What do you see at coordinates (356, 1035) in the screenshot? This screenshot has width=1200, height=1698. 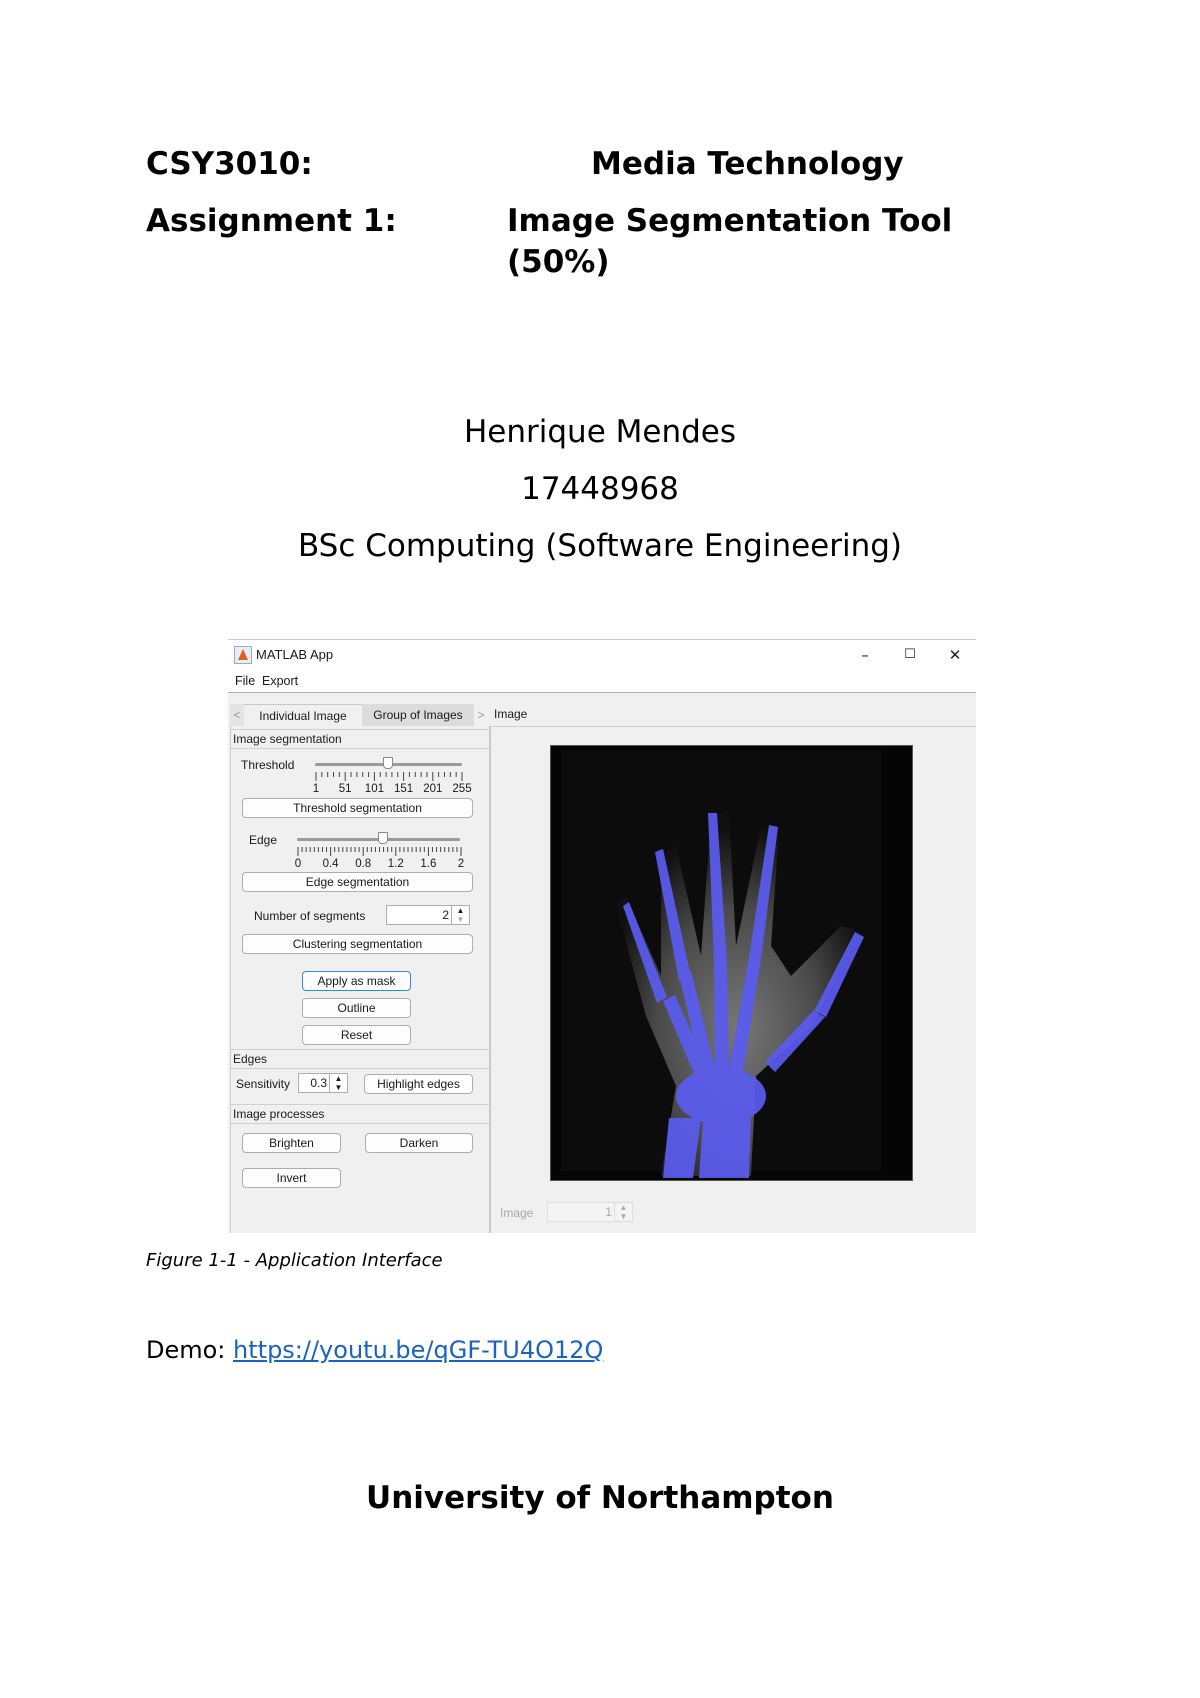 I see `reset-button: Reset` at bounding box center [356, 1035].